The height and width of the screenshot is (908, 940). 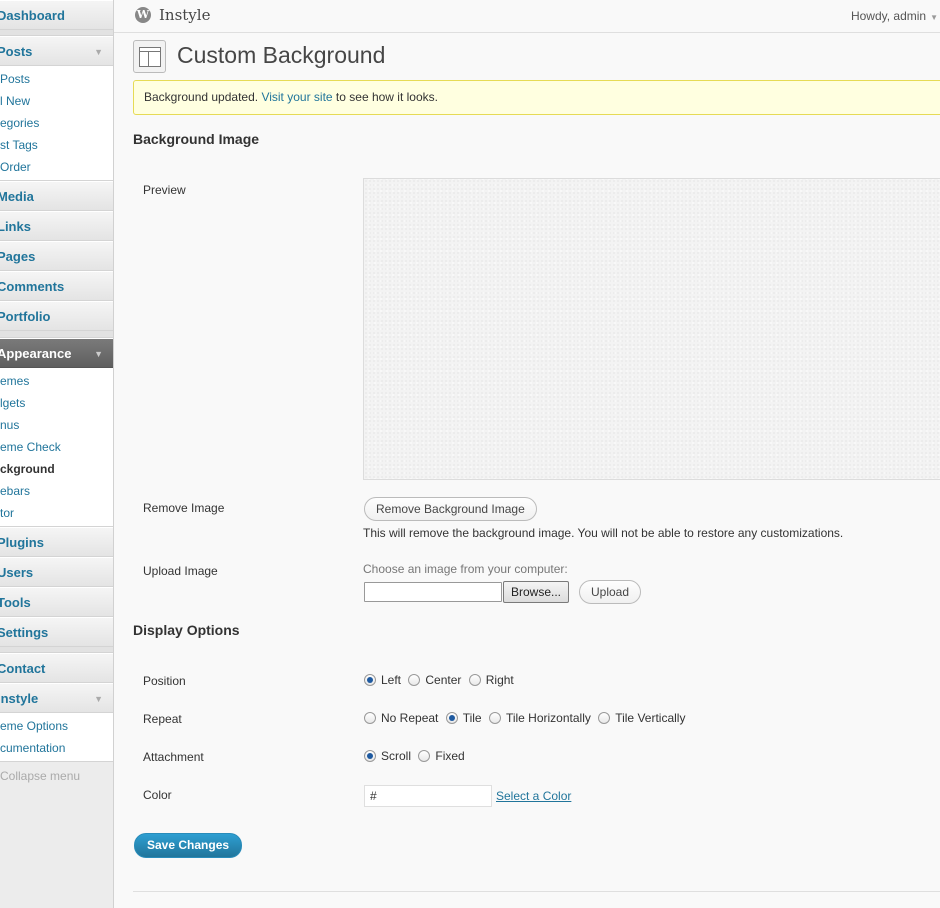 I want to click on radio-tile-vertically, so click(x=604, y=718).